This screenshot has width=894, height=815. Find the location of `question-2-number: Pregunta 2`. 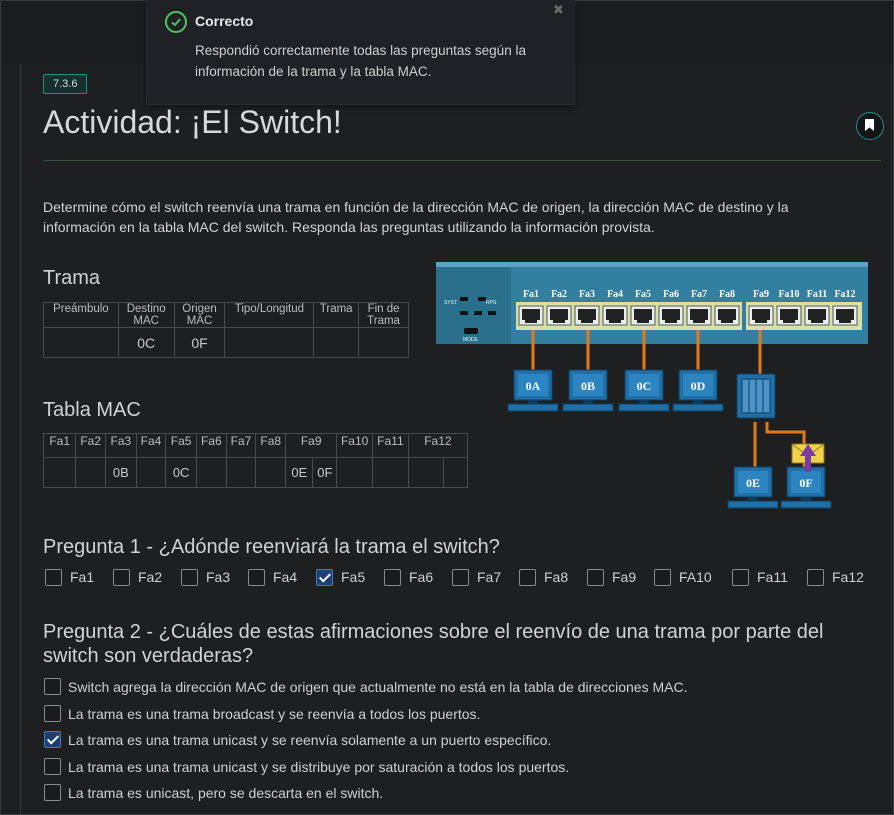

question-2-number: Pregunta 2 is located at coordinates (92, 632).